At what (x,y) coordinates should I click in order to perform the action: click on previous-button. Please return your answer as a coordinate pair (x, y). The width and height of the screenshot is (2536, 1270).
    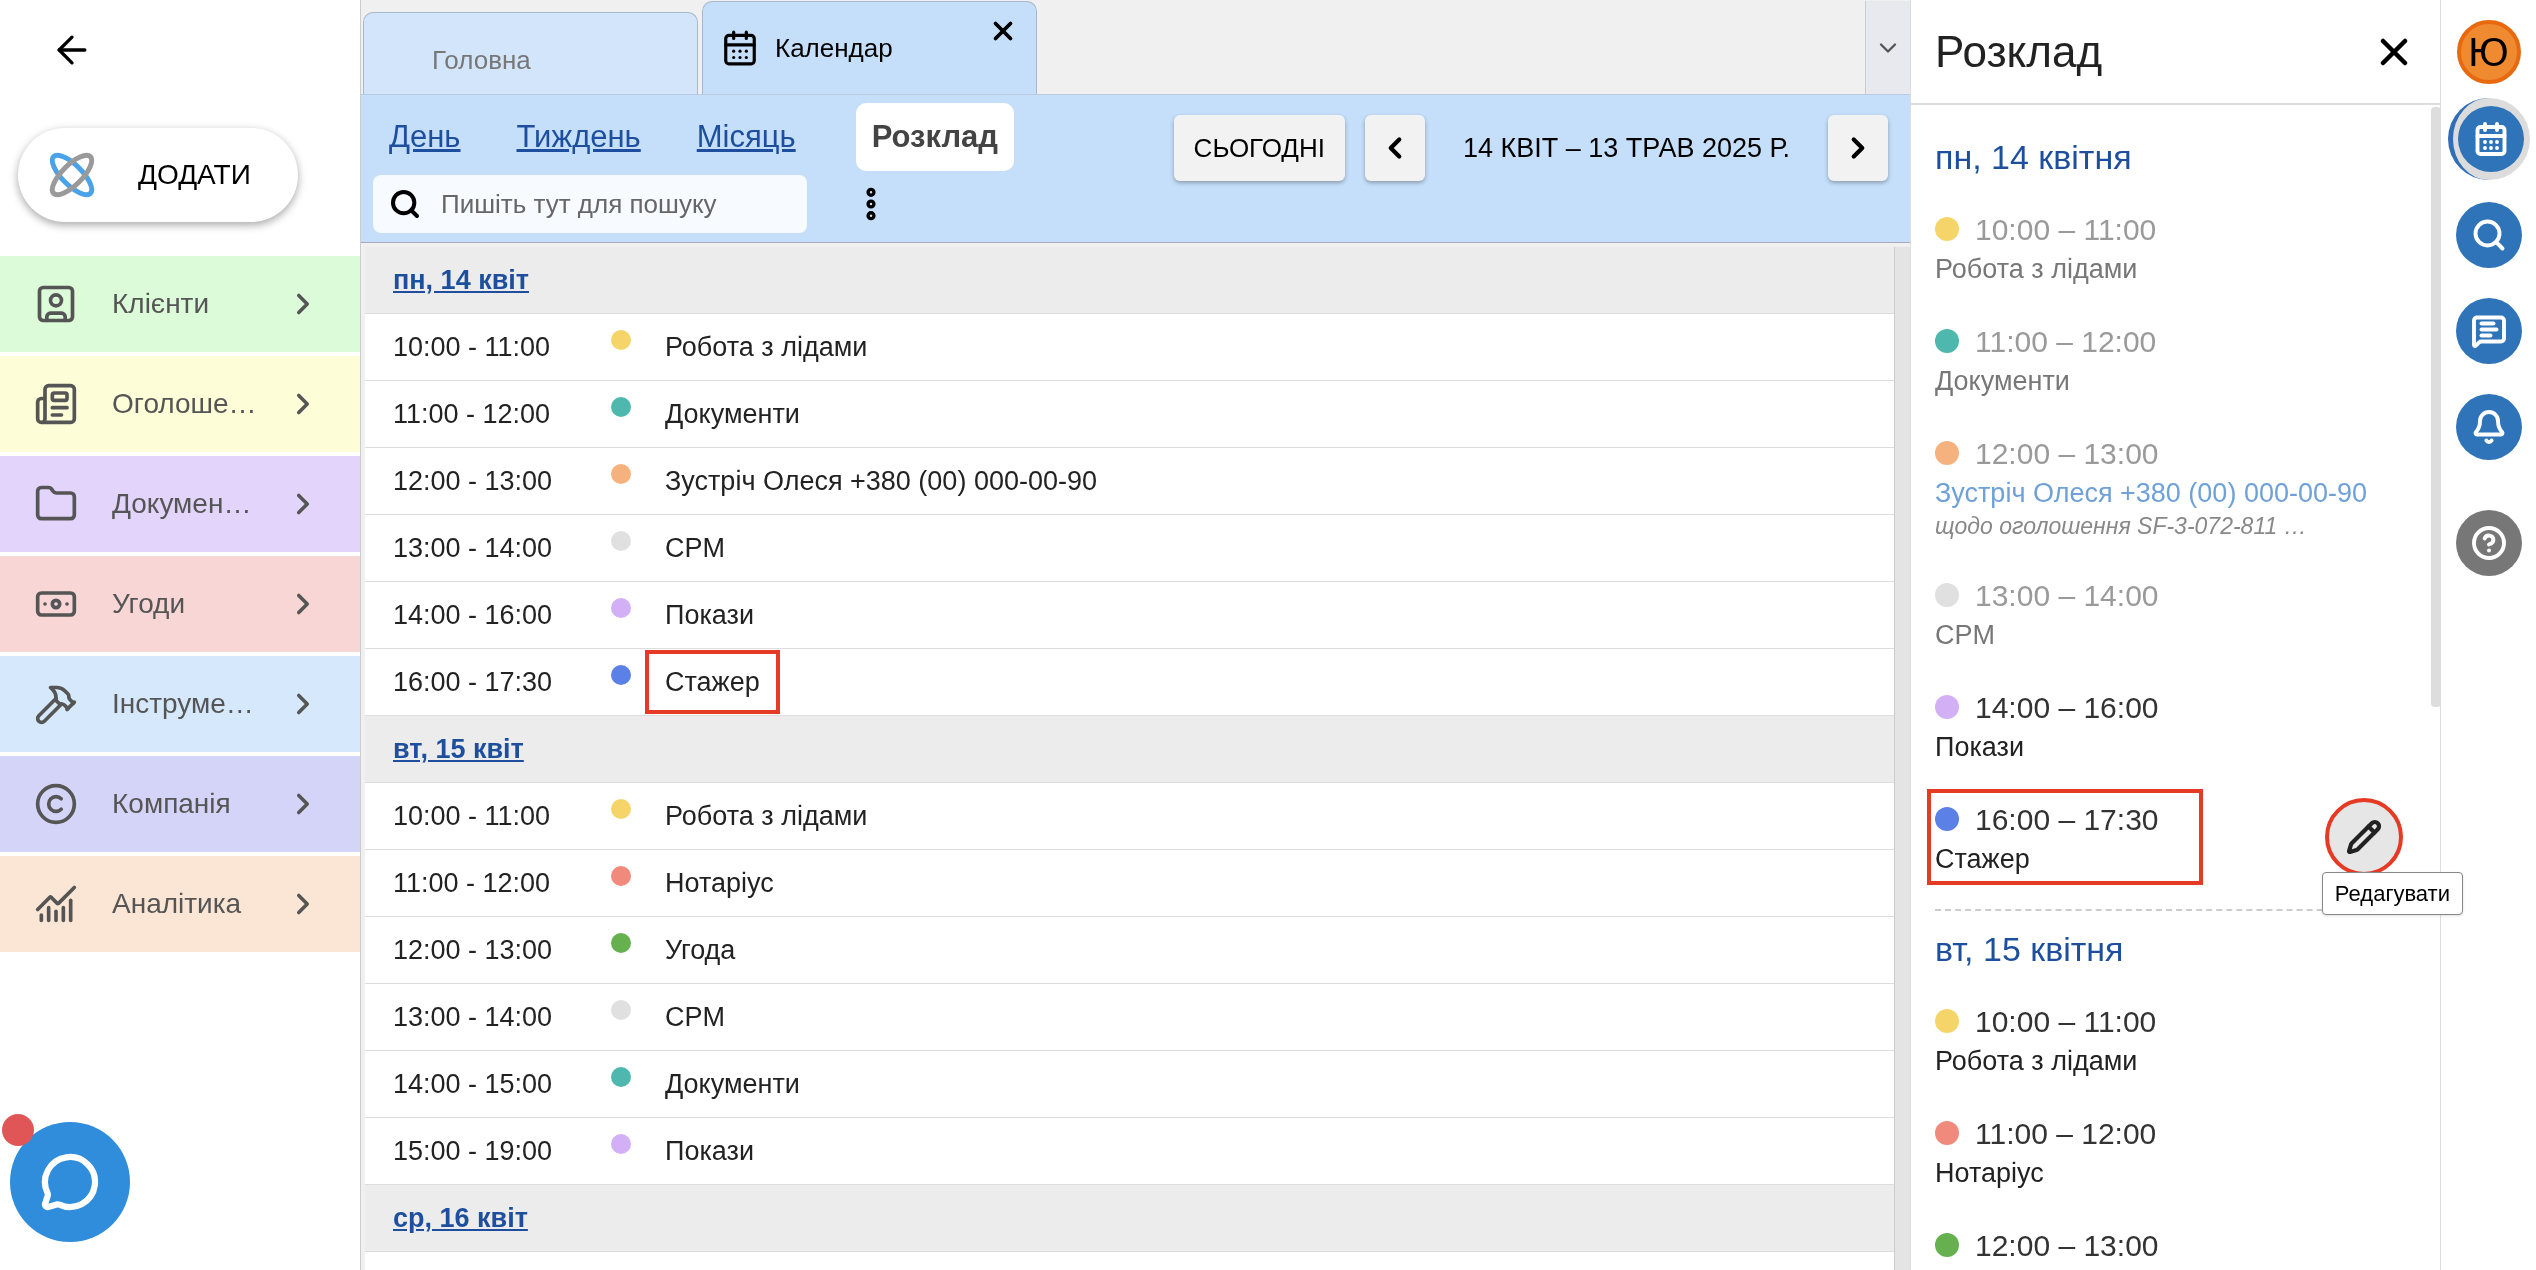
    Looking at the image, I should click on (1395, 148).